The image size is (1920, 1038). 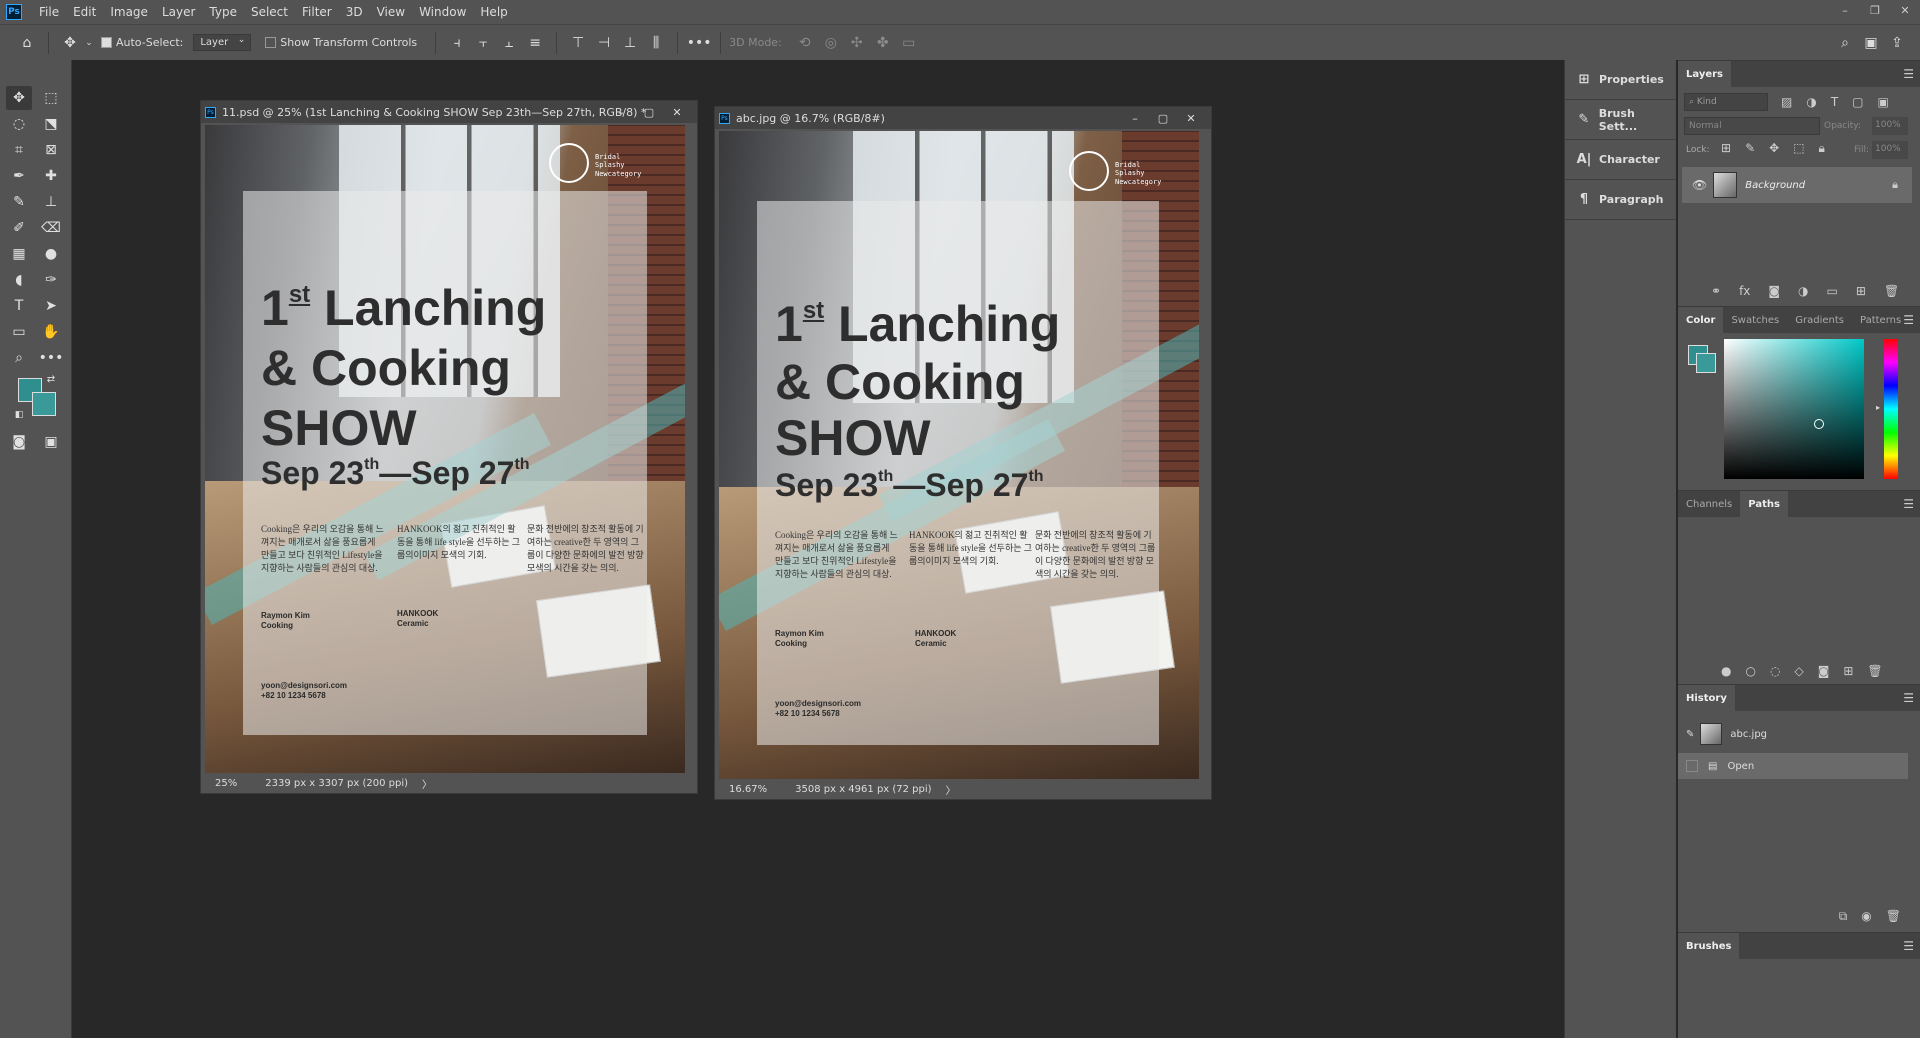 I want to click on document-title-bar: Ps abc.jpg @ 16.7% (RGB/8#) – ▢ ✕, so click(x=963, y=118).